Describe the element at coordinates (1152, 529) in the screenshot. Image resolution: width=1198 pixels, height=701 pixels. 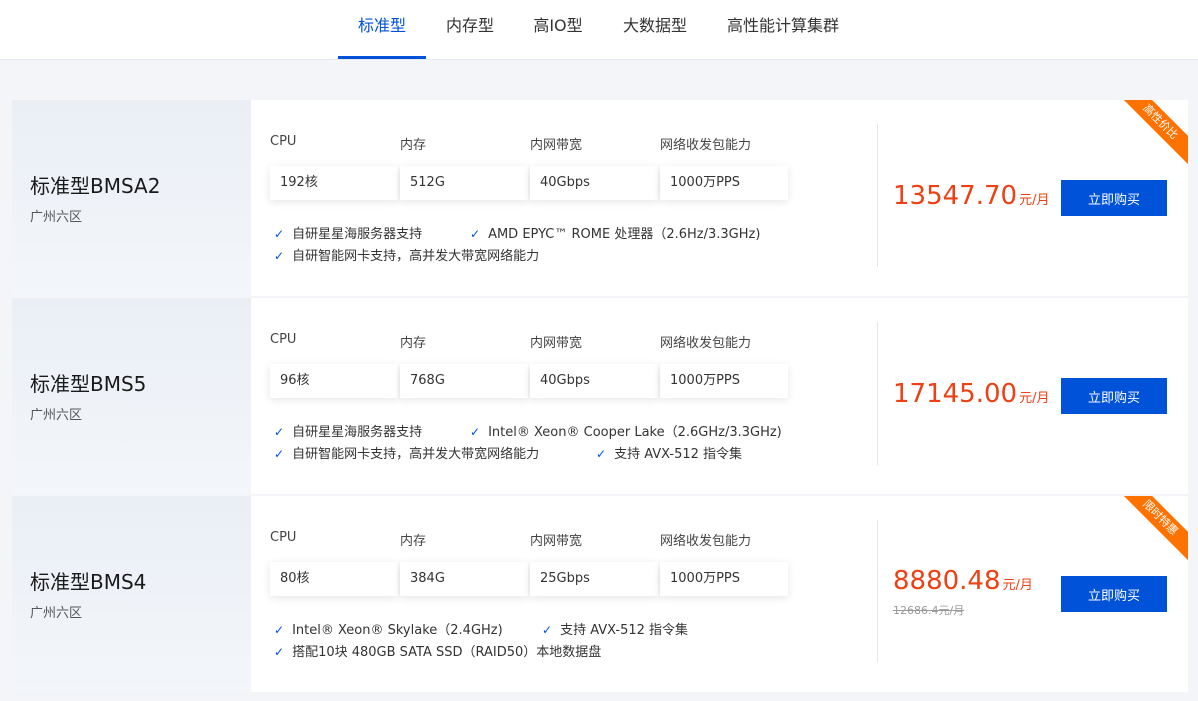
I see `ribbon-badge: 限时特惠` at that location.